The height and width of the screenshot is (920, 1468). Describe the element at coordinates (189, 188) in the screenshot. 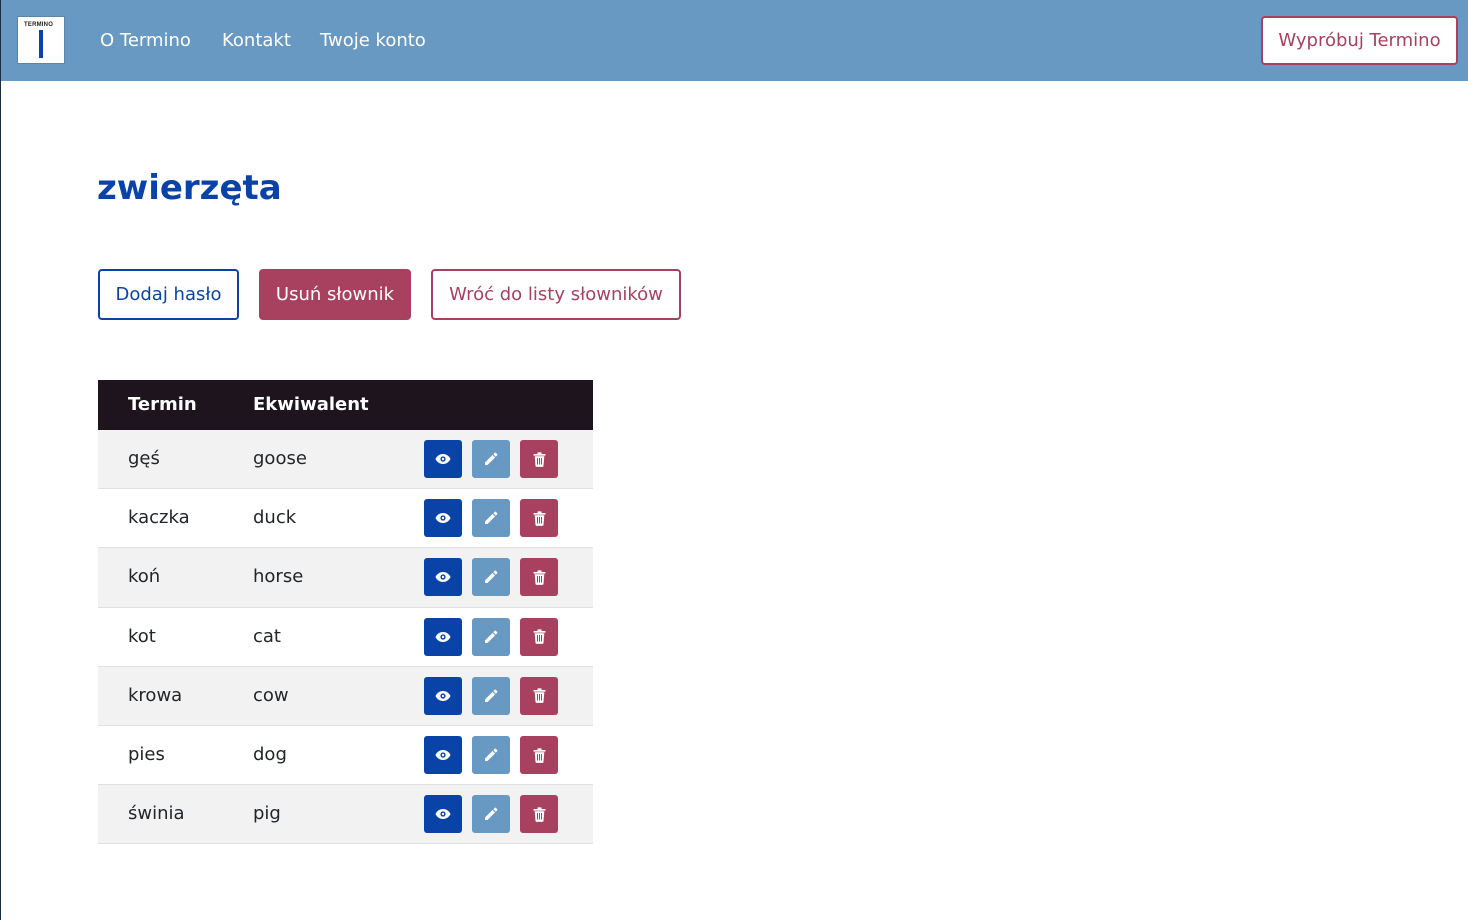

I see `page-title: zwierzęta` at that location.